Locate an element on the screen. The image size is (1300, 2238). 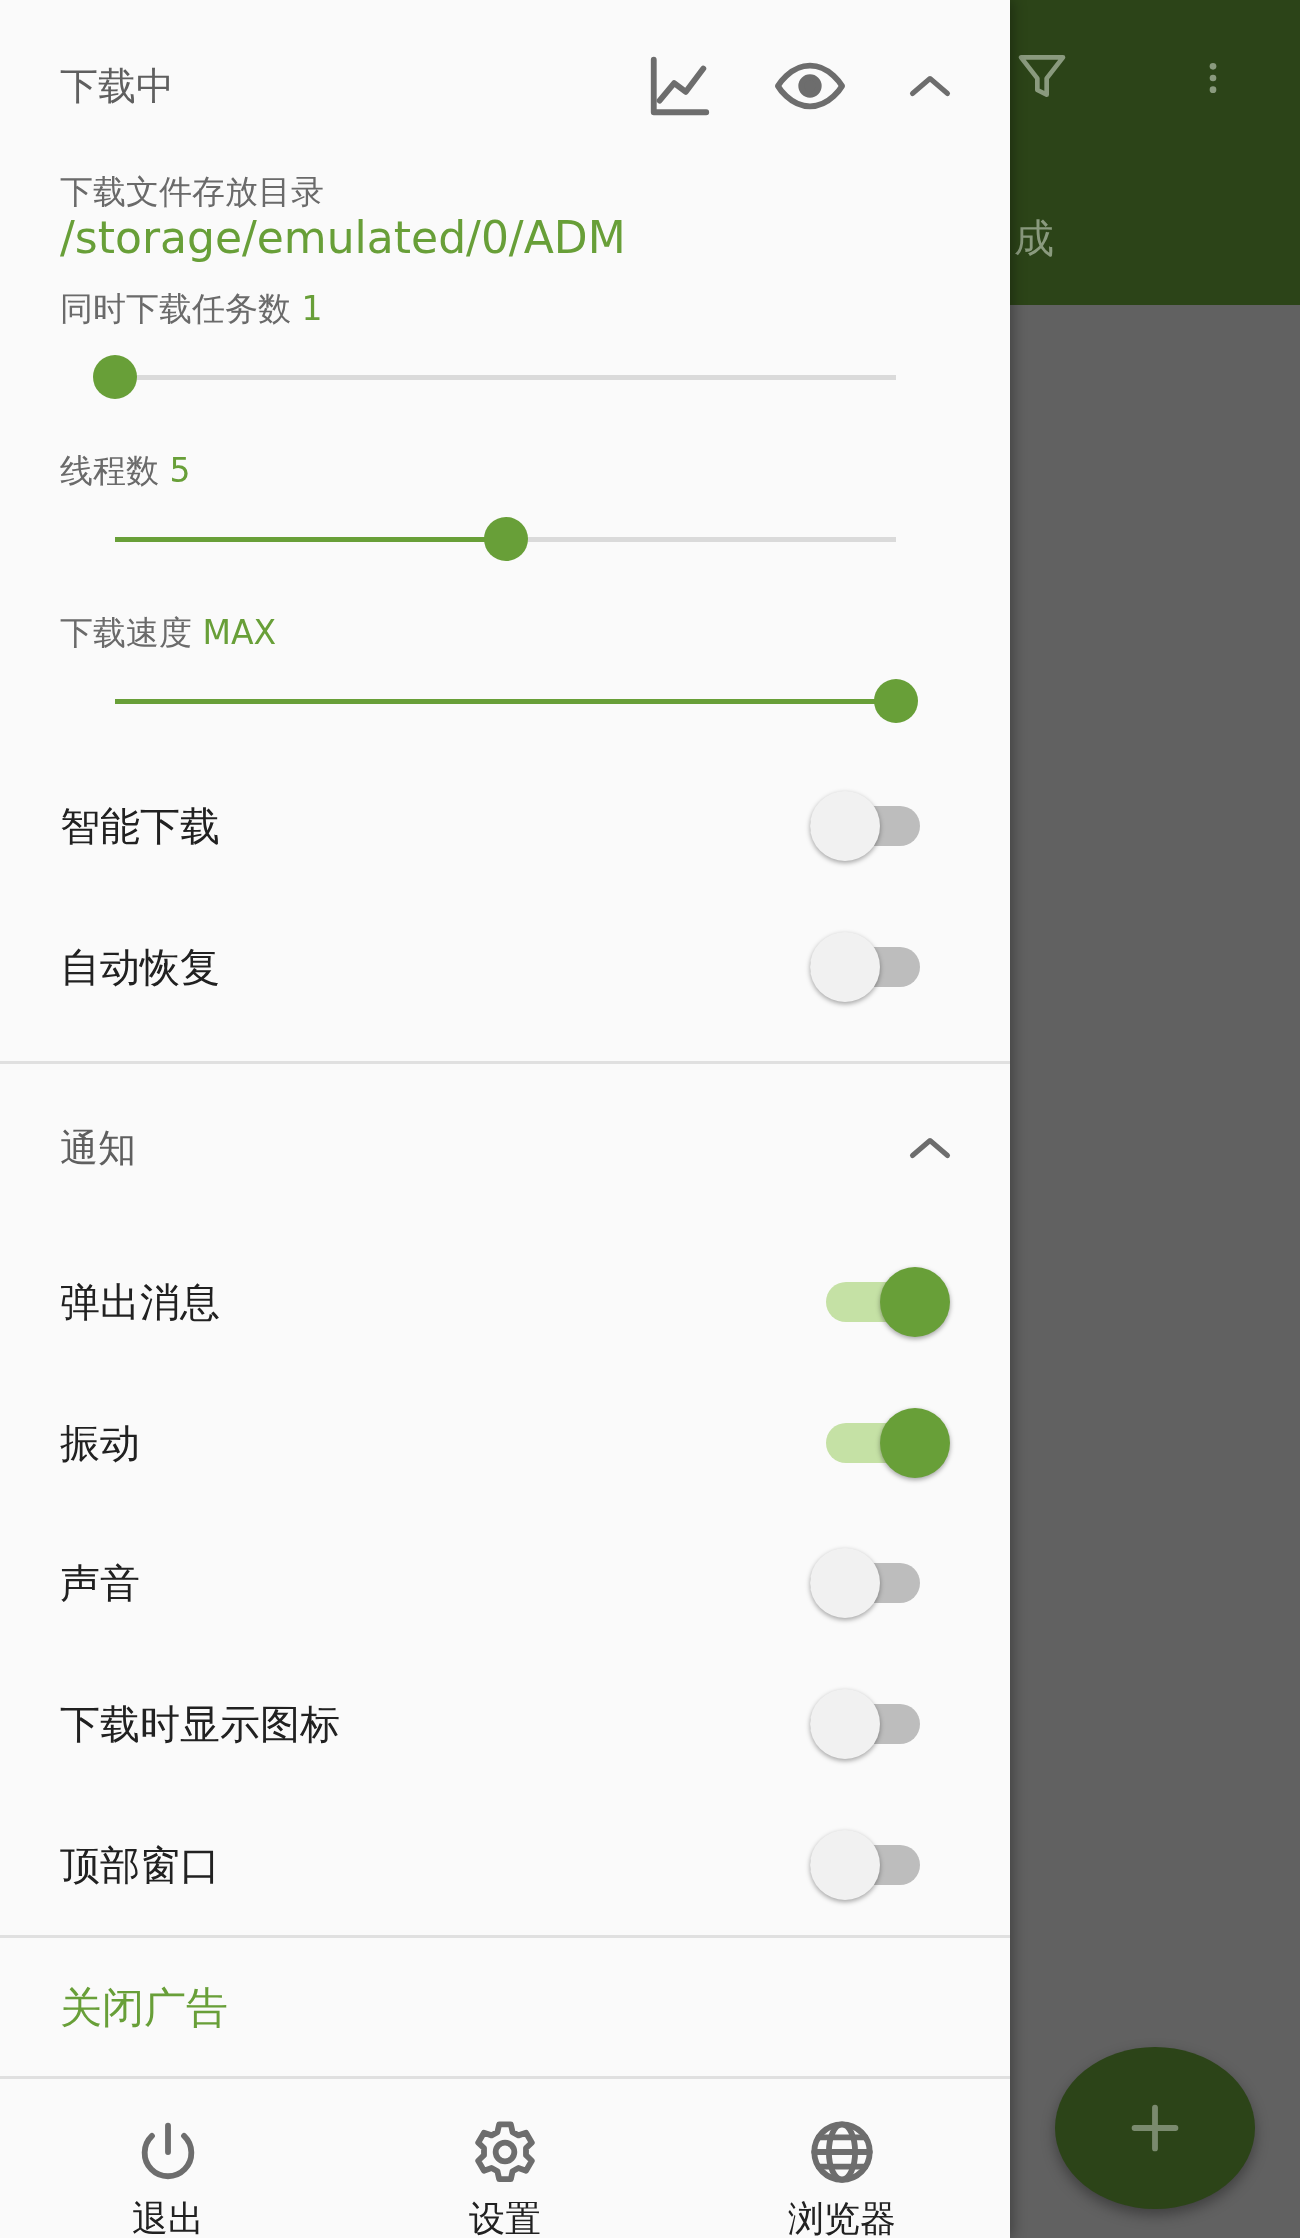
slider-value: 5 is located at coordinates (180, 470).